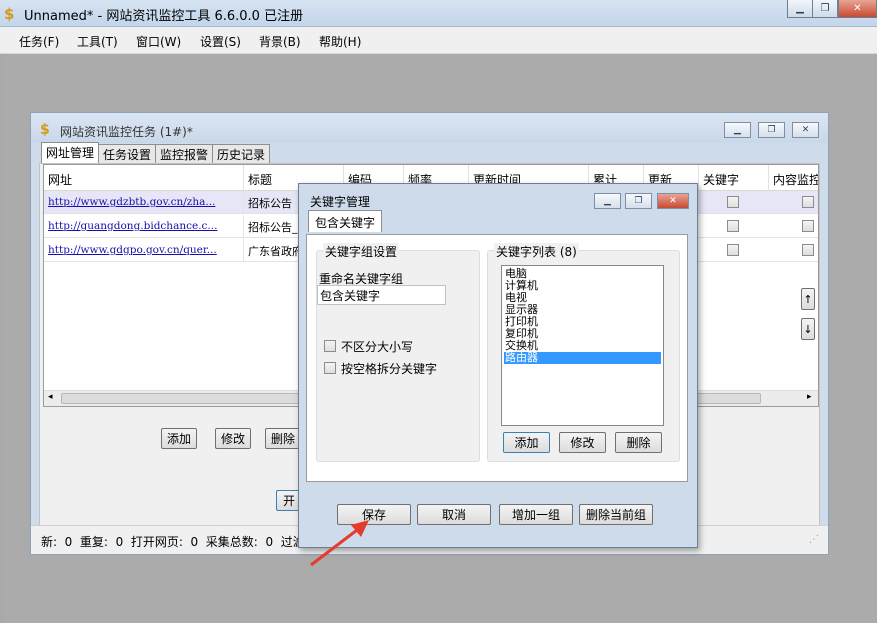 The height and width of the screenshot is (623, 877). Describe the element at coordinates (389, 369) in the screenshot. I see `split-by-space-label: 按空格拆分关键字` at that location.